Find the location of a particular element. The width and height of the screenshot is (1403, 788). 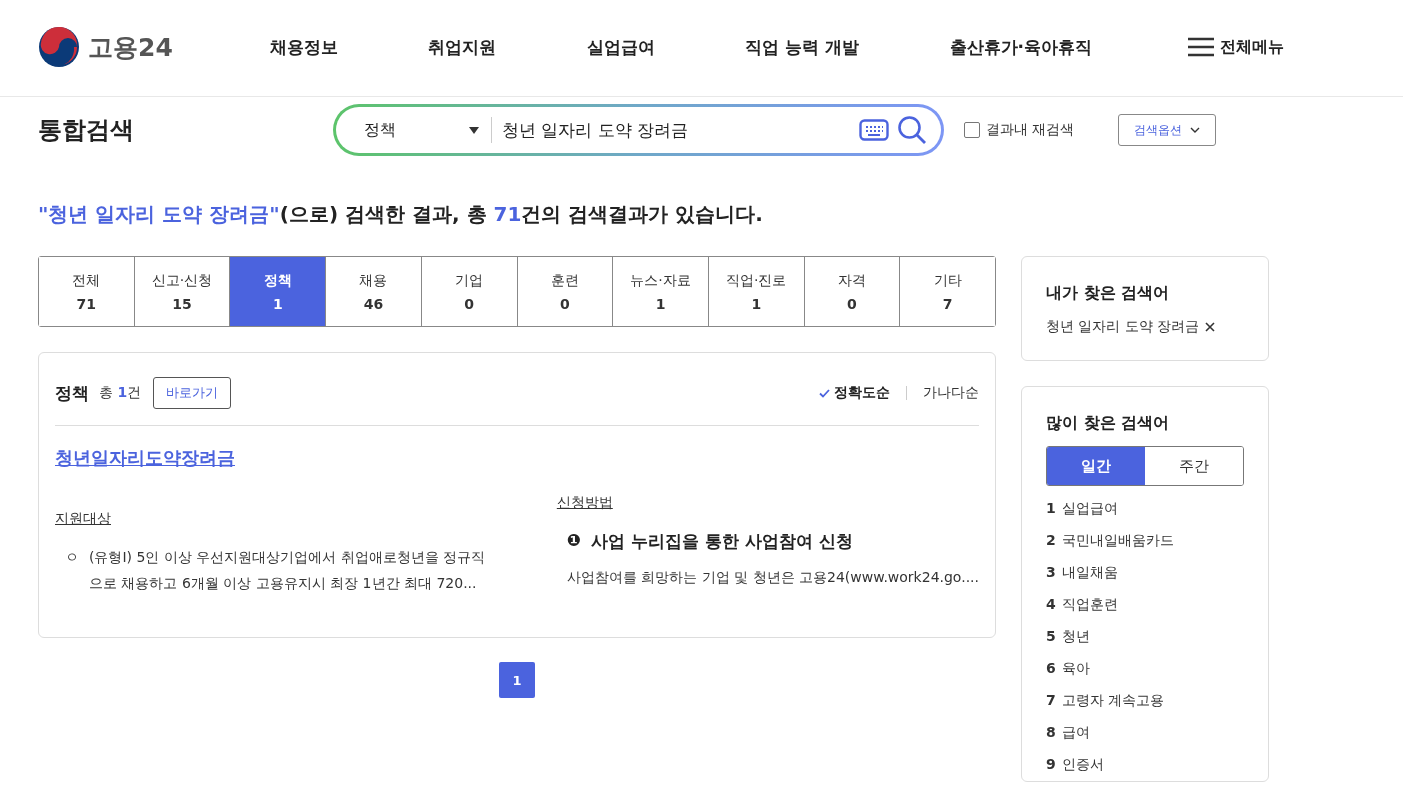

rank-number: 6 is located at coordinates (1051, 669).